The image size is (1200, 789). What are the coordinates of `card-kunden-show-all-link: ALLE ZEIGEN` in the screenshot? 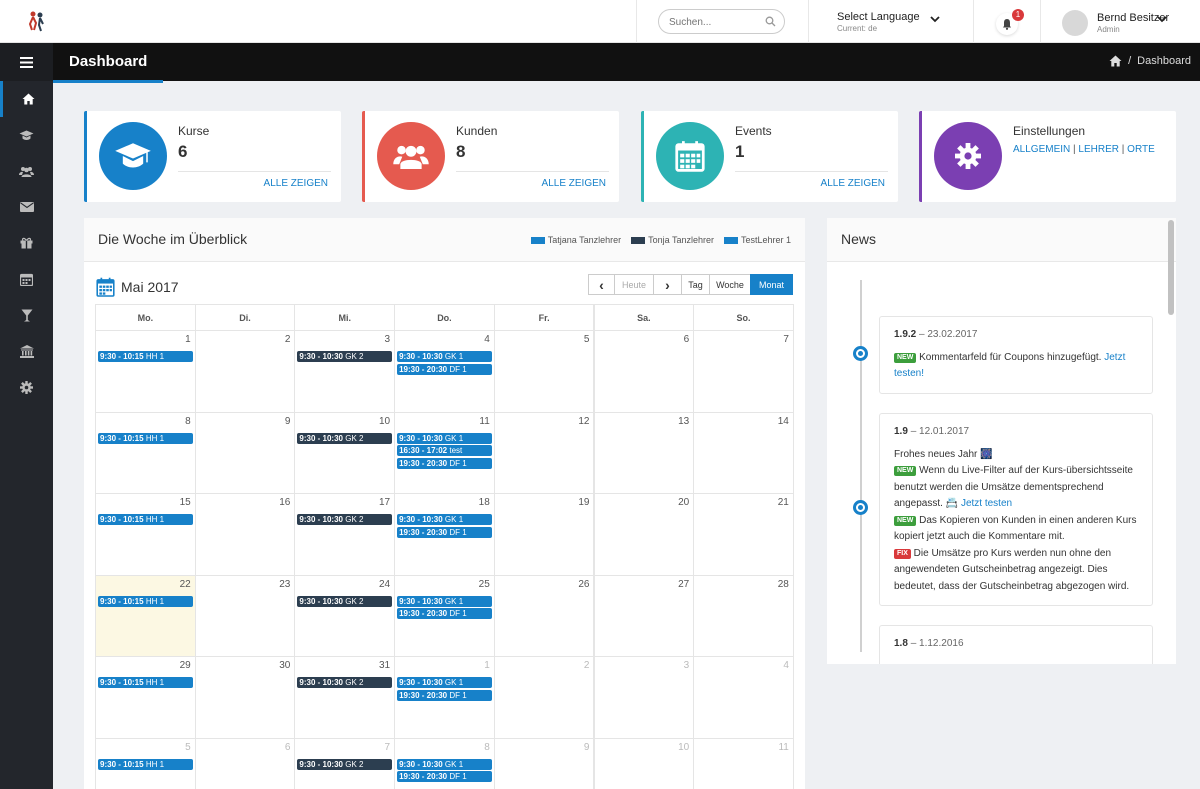 It's located at (574, 183).